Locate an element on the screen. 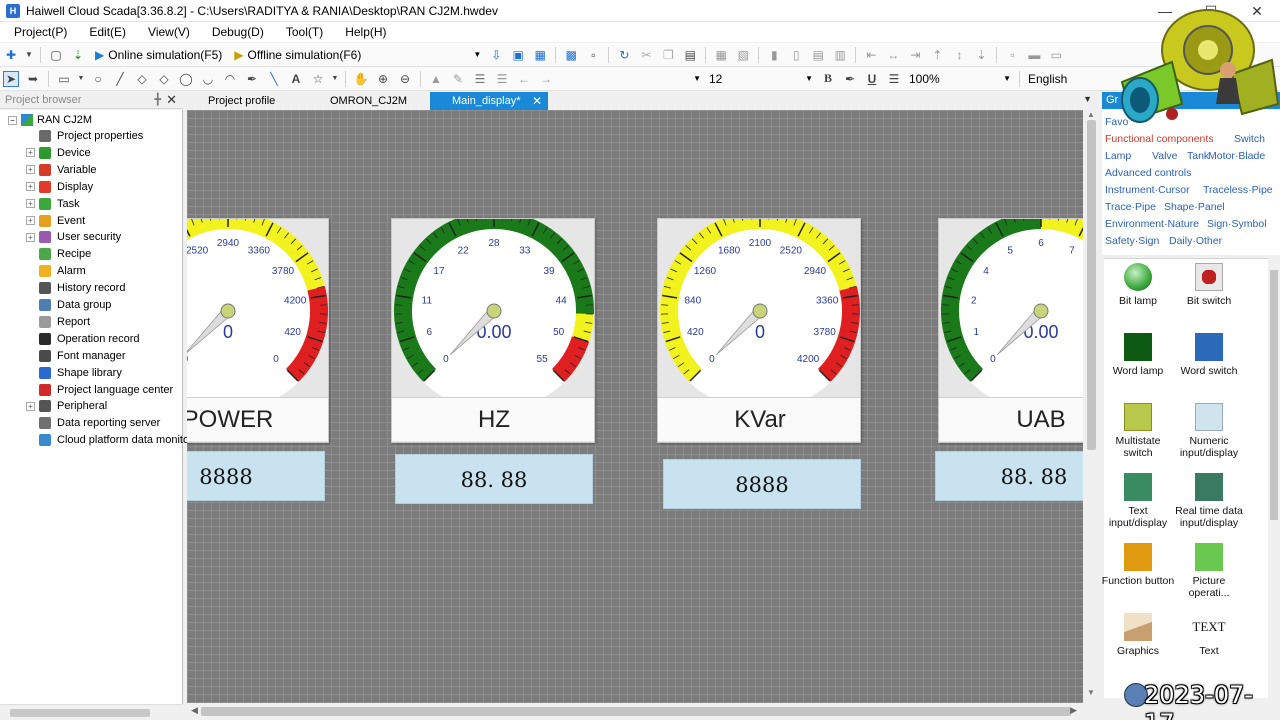  circle-icon: ○ is located at coordinates (98, 79).